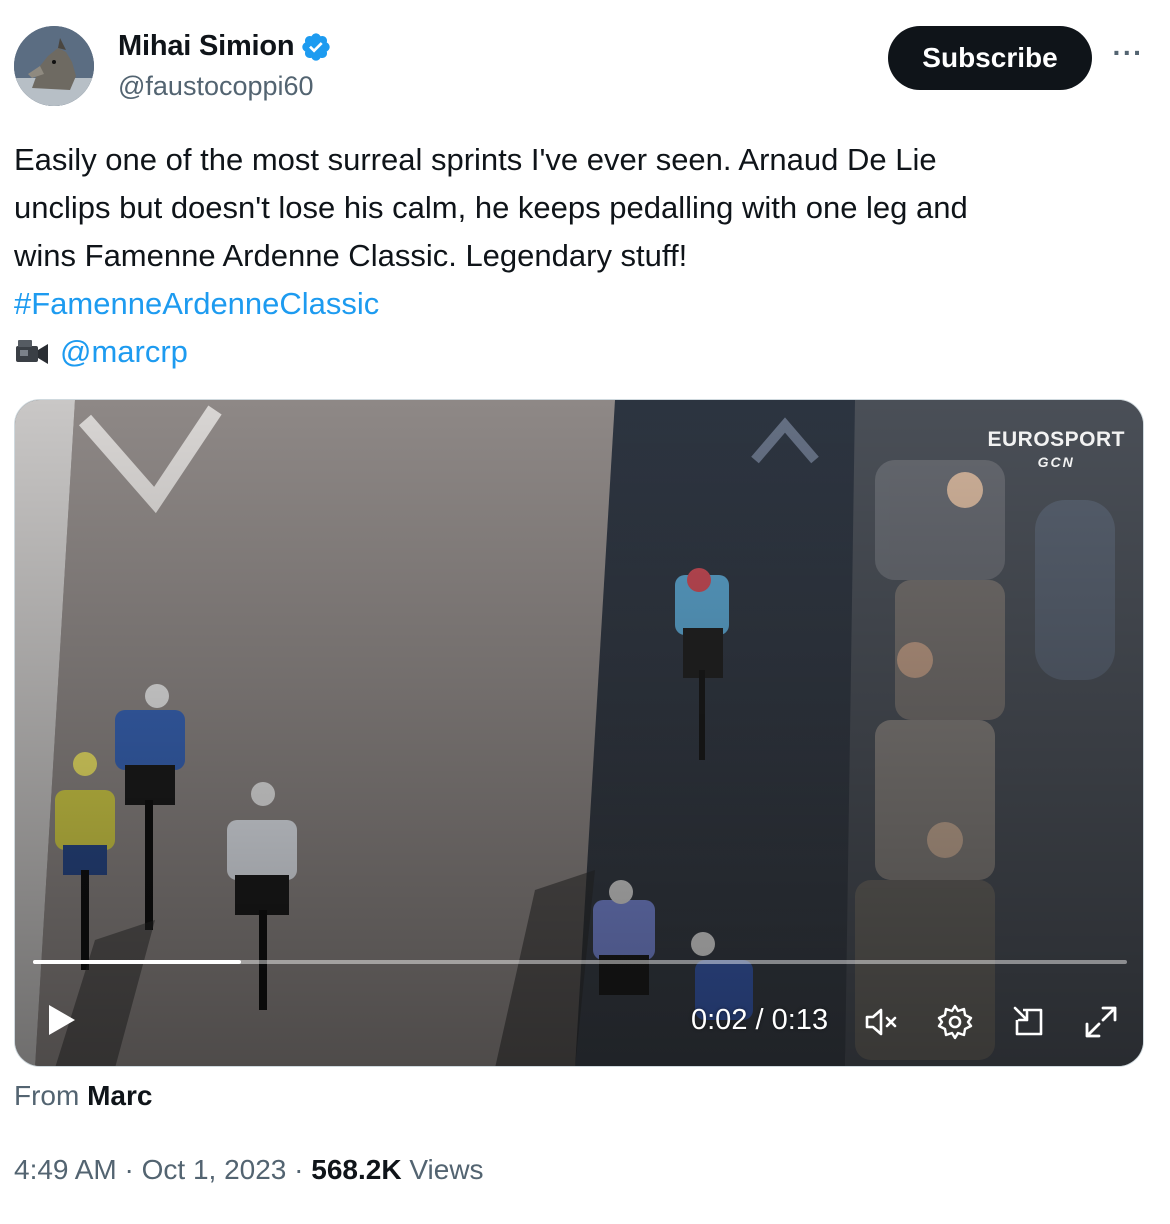 This screenshot has height=1224, width=1170. What do you see at coordinates (1029, 1022) in the screenshot?
I see `pip-icon` at bounding box center [1029, 1022].